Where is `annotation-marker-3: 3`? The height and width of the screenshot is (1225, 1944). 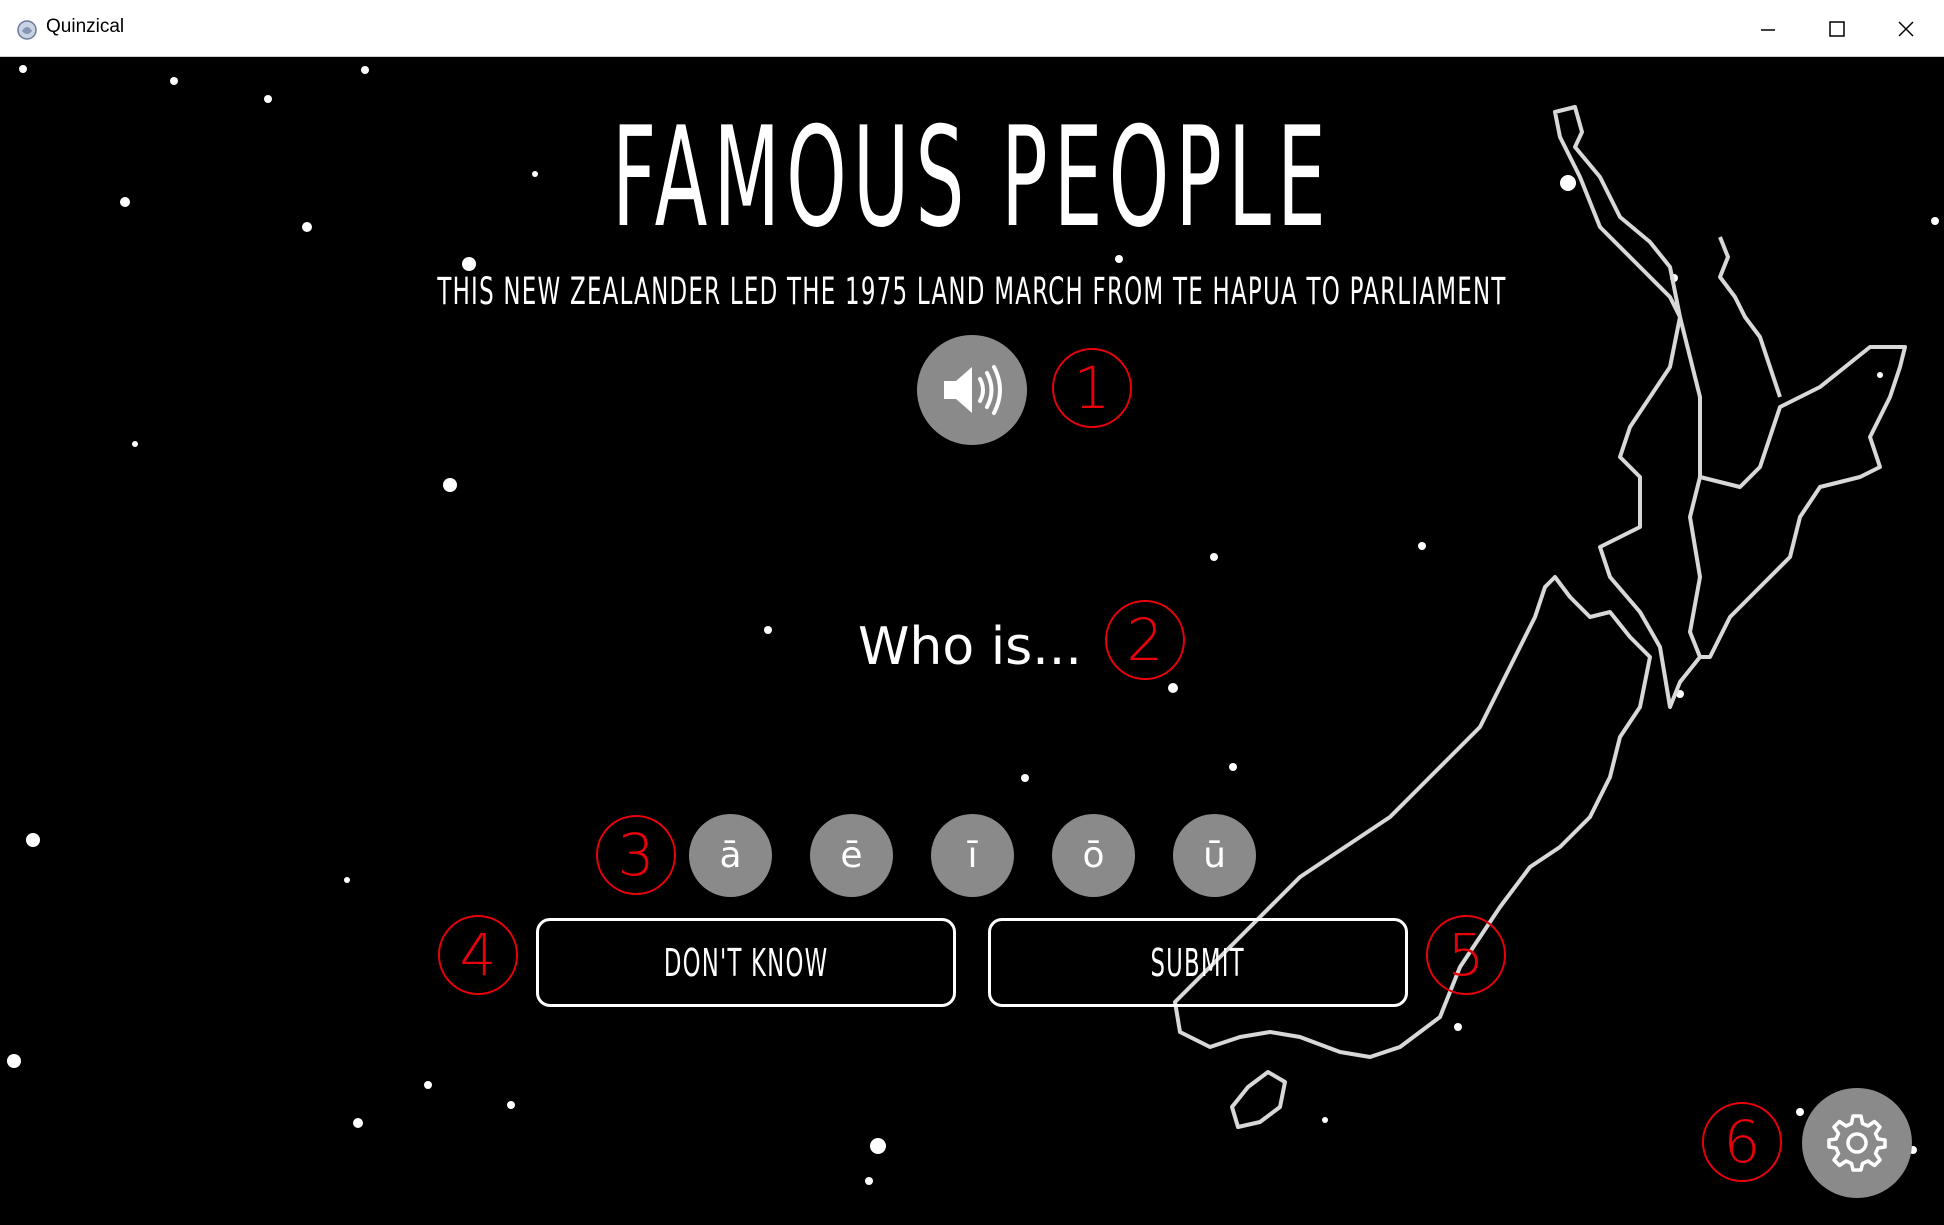 annotation-marker-3: 3 is located at coordinates (636, 855).